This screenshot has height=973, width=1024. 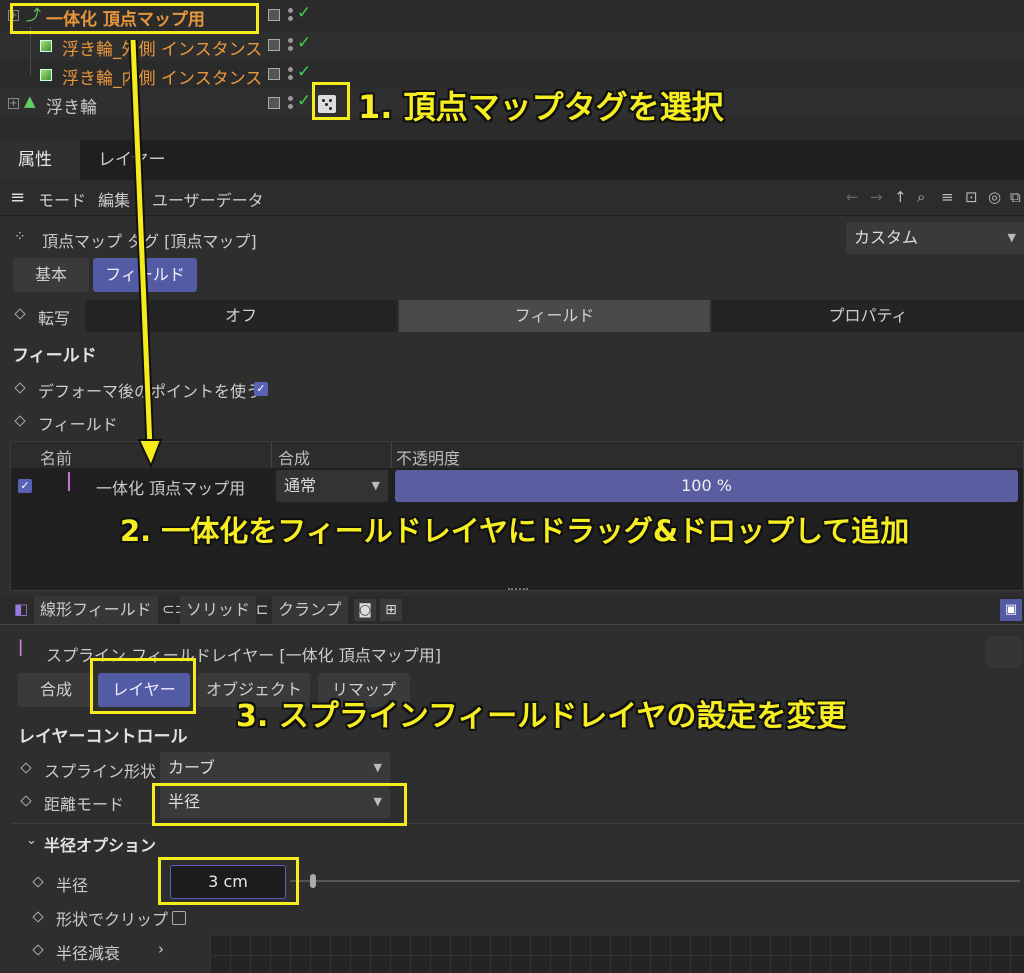 What do you see at coordinates (921, 197) in the screenshot?
I see `search-icon: ⌕` at bounding box center [921, 197].